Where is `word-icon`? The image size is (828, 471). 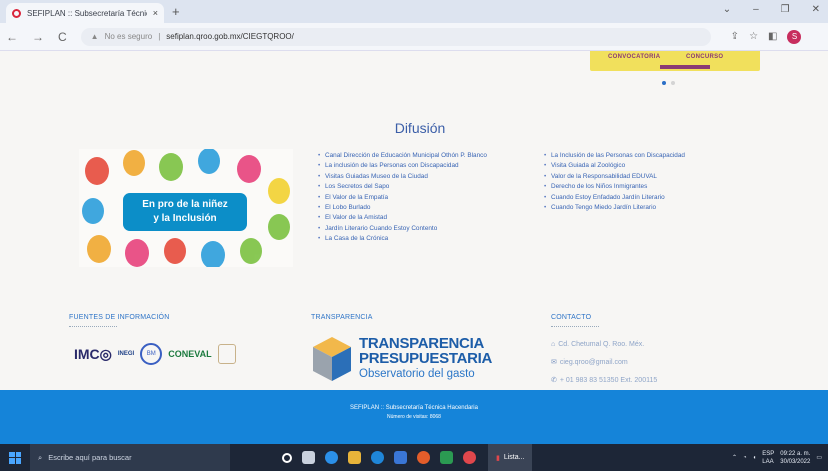
word-icon is located at coordinates (400, 457).